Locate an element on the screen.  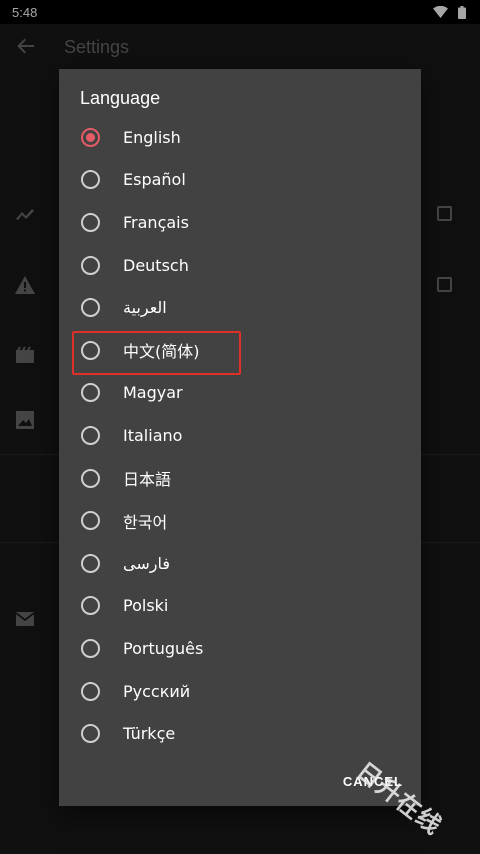
language-option-label: Deutsch is located at coordinates (156, 265).